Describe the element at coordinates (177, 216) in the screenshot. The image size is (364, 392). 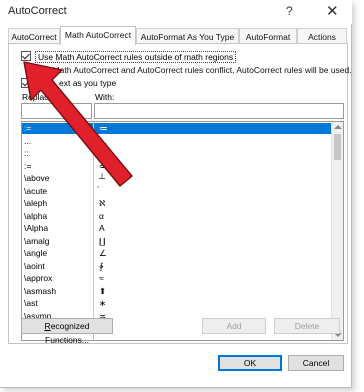
I see `list-item: \alpha α` at that location.